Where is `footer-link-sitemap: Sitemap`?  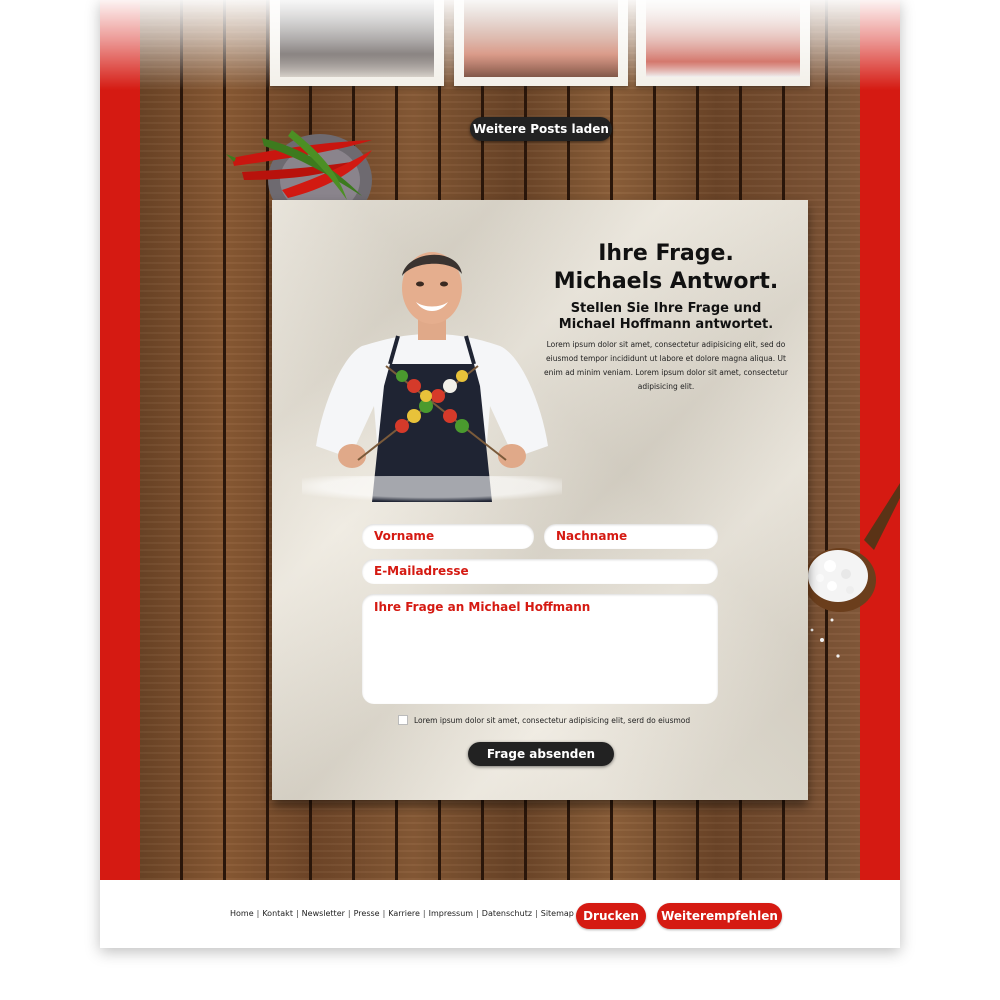
footer-link-sitemap: Sitemap is located at coordinates (557, 913).